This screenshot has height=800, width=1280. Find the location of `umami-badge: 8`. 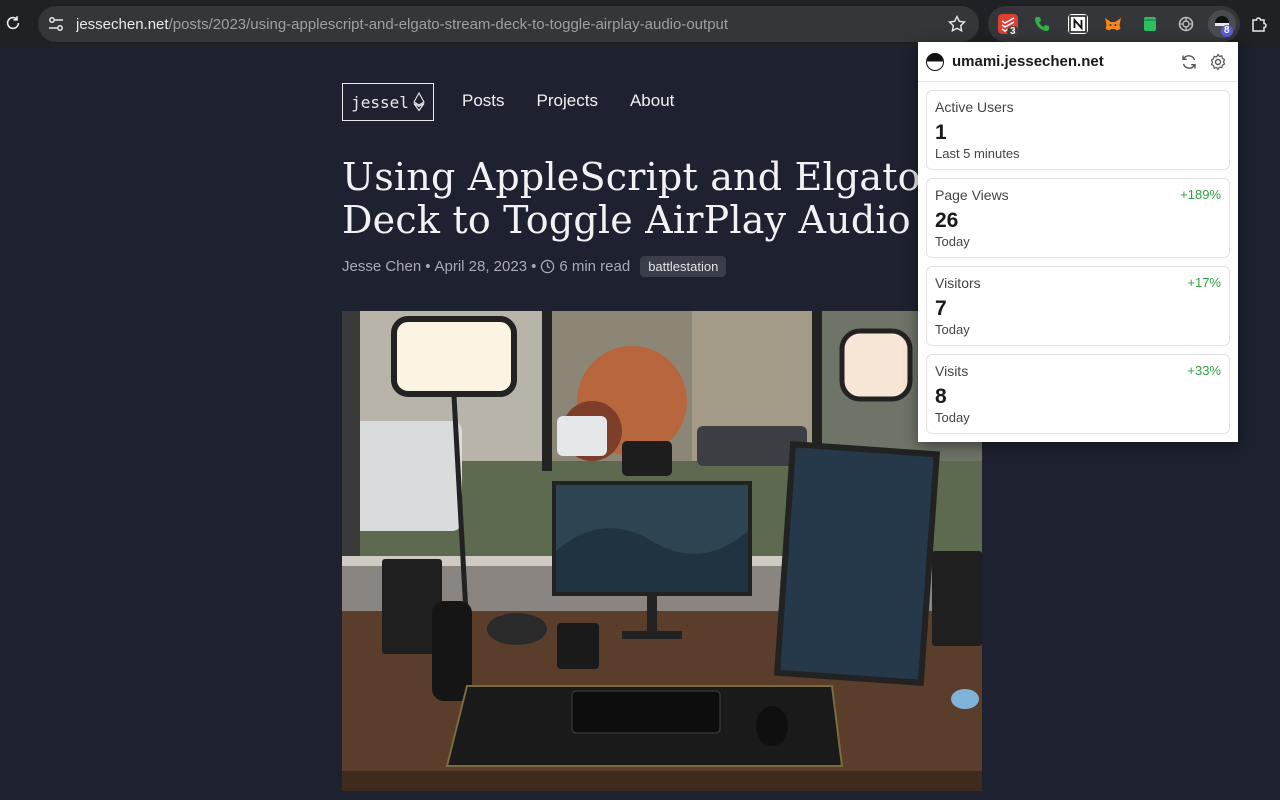

umami-badge: 8 is located at coordinates (1227, 31).